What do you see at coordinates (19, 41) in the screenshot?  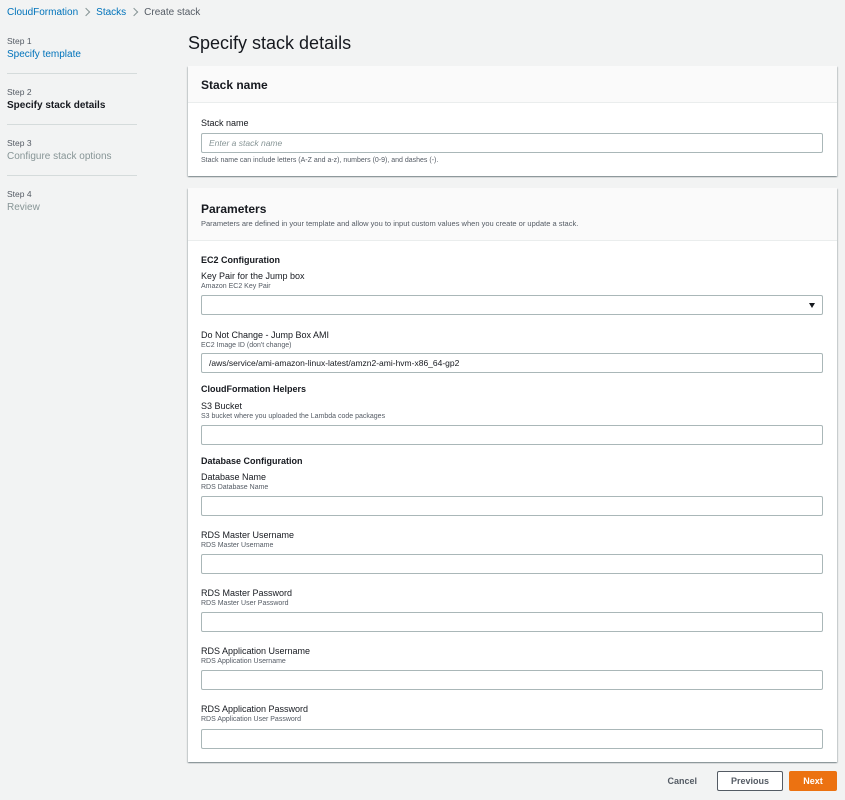 I see `step-number: Step 1` at bounding box center [19, 41].